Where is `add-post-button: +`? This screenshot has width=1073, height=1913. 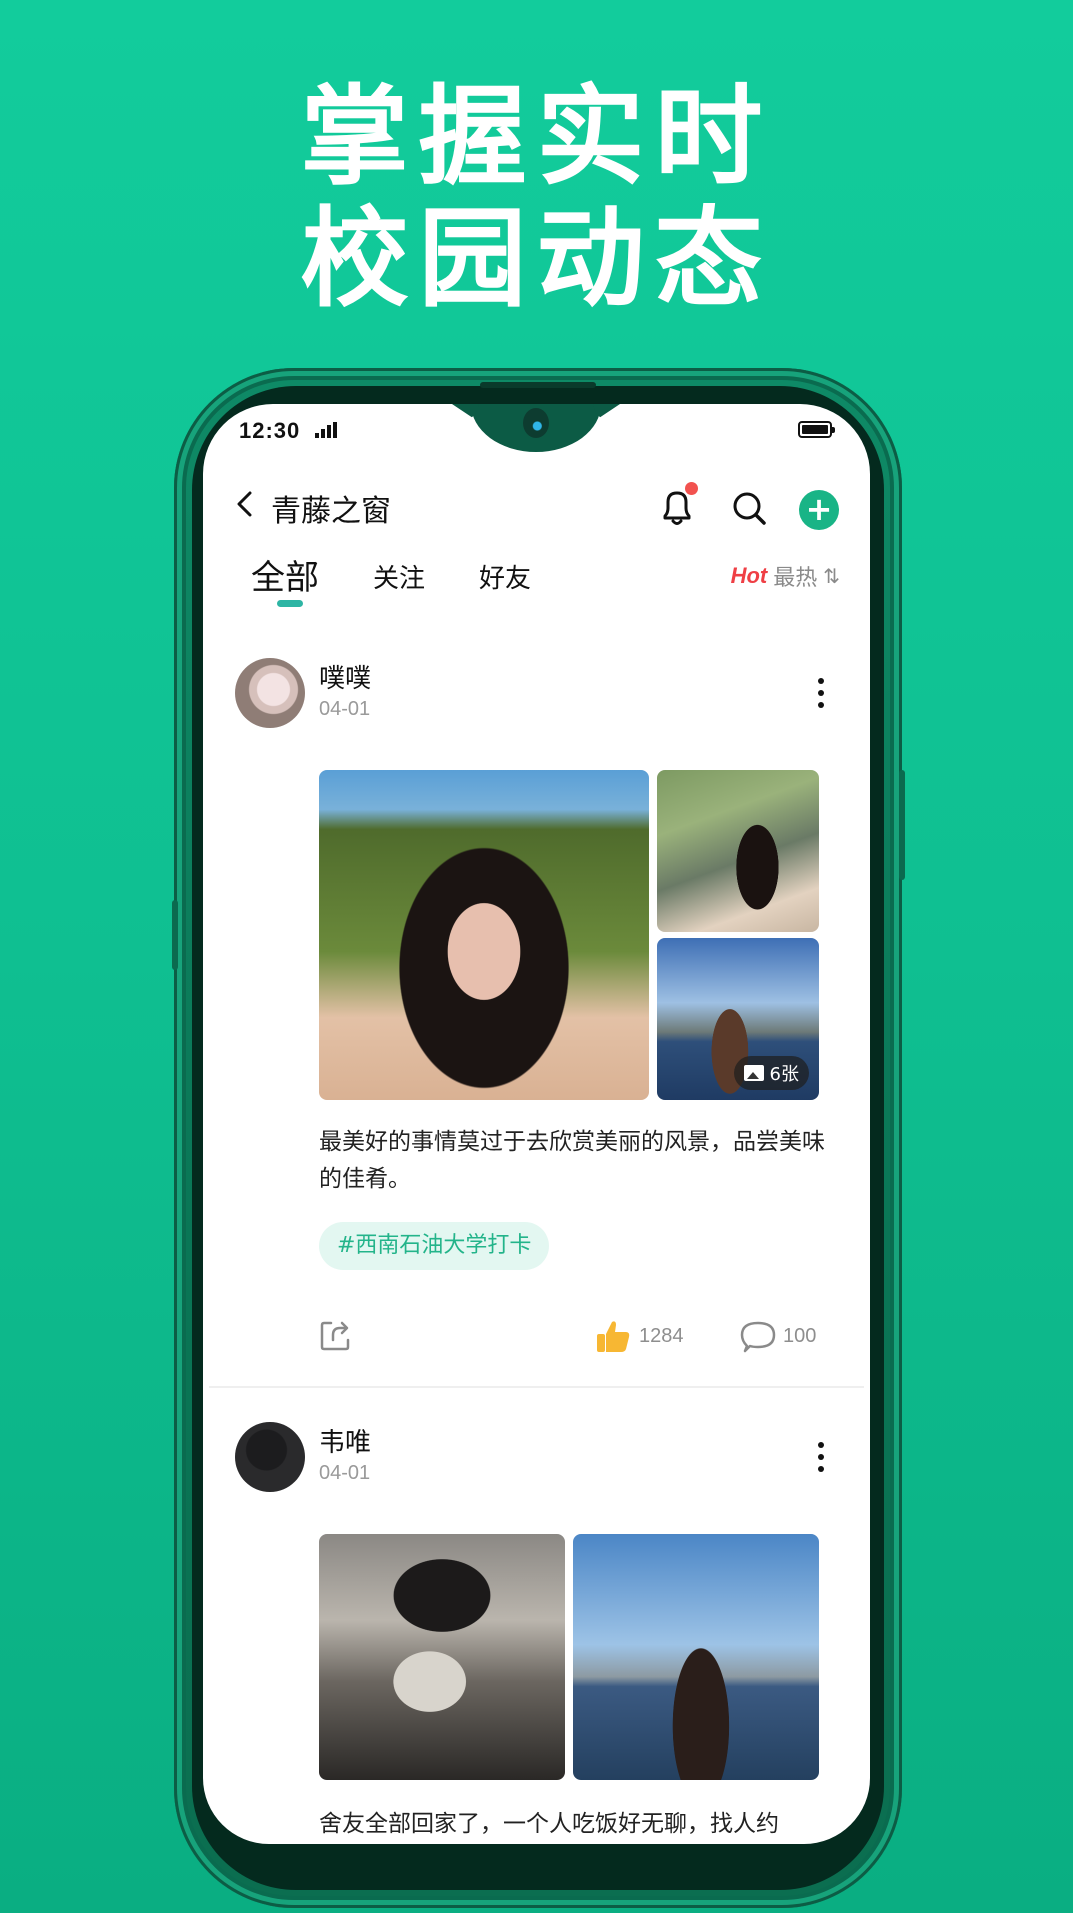 add-post-button: + is located at coordinates (819, 510).